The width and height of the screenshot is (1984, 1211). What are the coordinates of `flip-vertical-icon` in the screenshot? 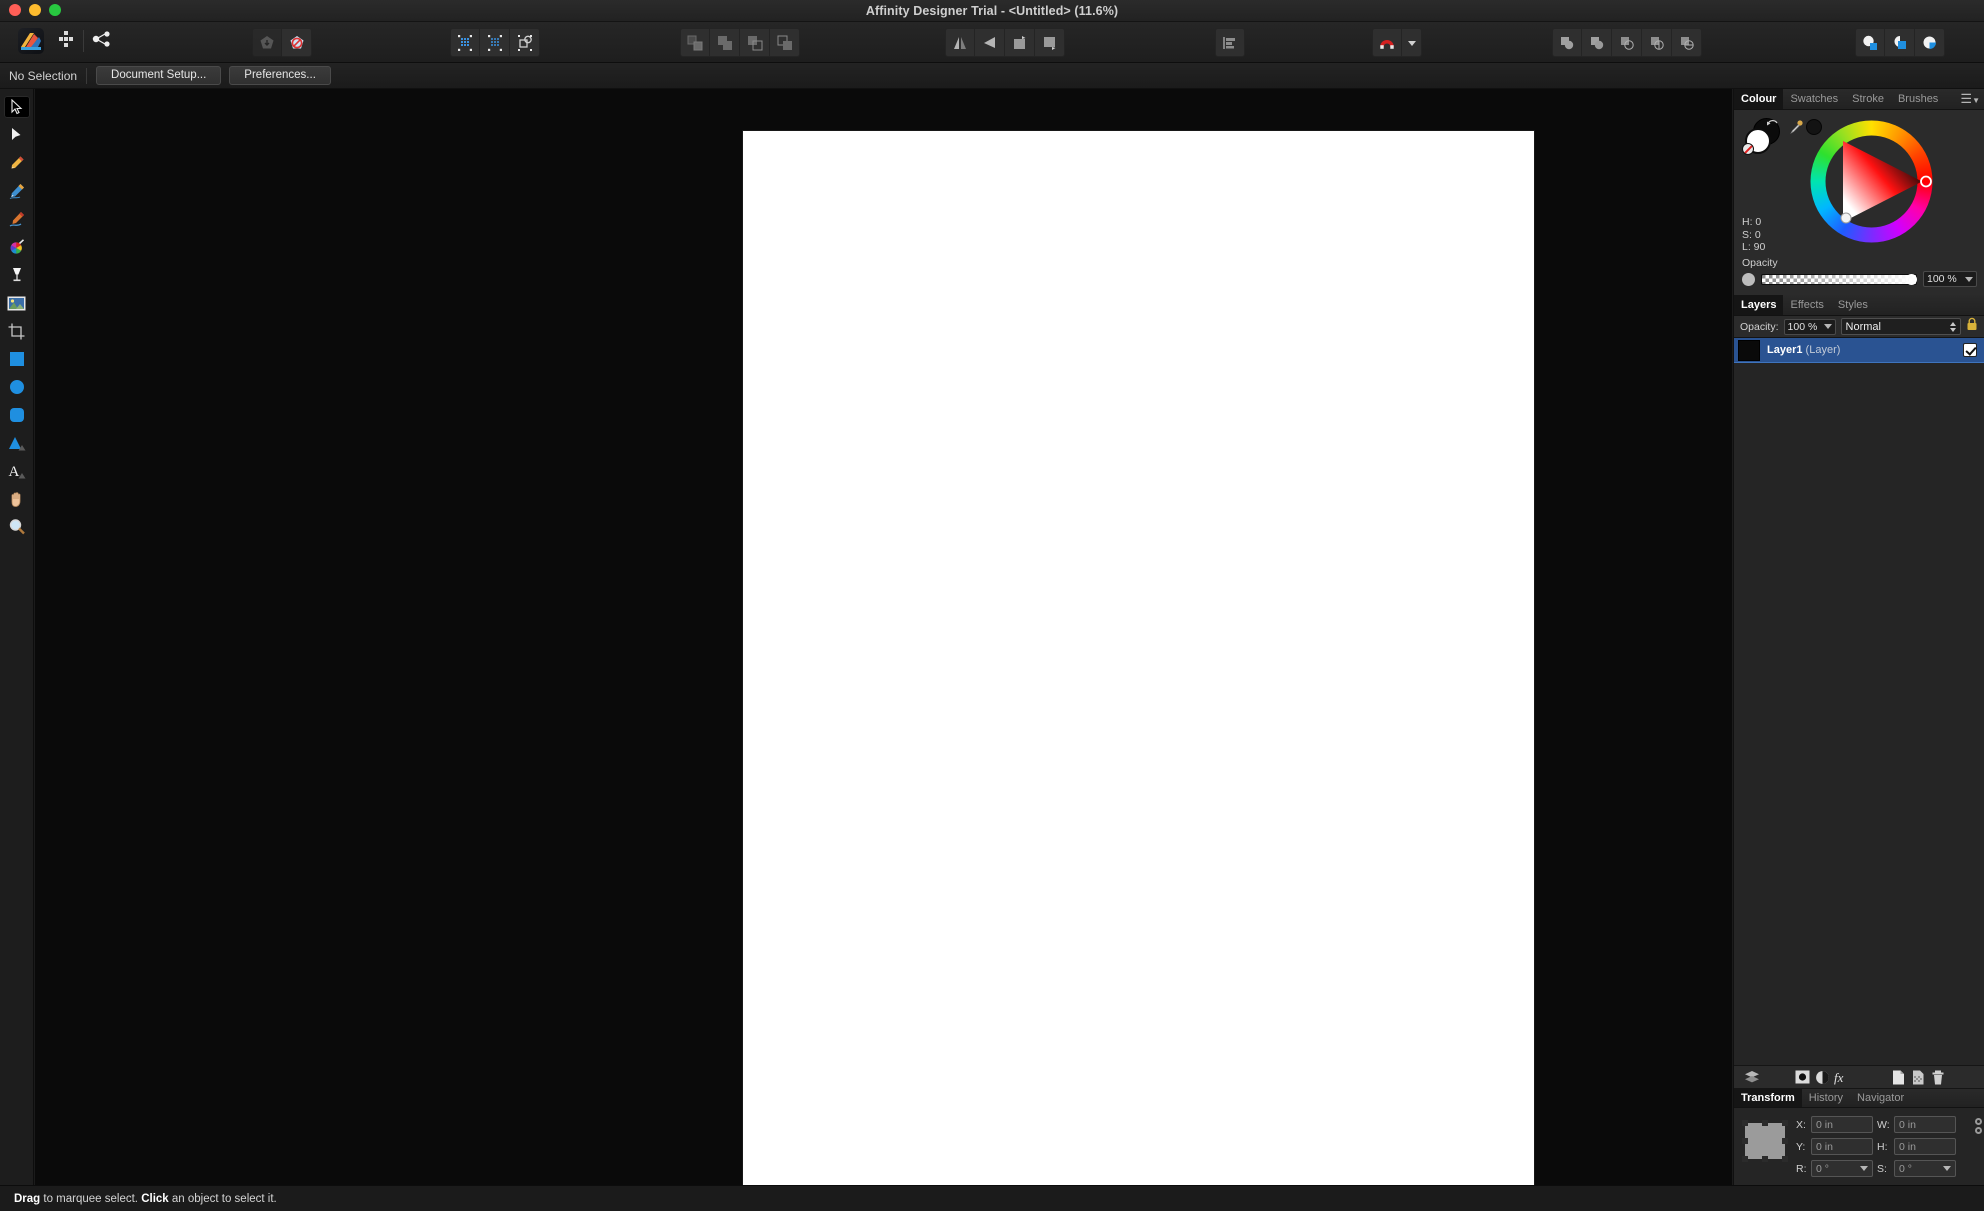 It's located at (990, 42).